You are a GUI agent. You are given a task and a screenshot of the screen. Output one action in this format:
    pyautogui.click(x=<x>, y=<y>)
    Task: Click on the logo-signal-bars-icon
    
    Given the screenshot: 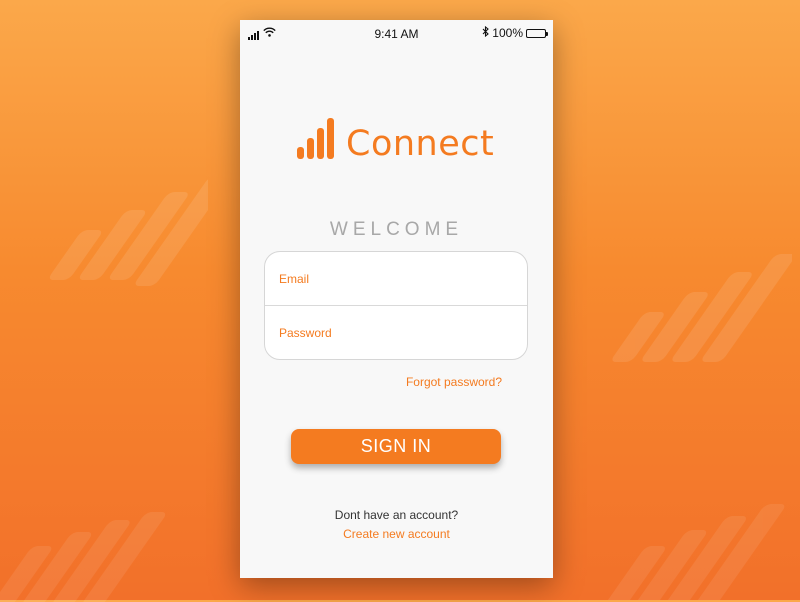 What is the action you would take?
    pyautogui.click(x=315, y=138)
    